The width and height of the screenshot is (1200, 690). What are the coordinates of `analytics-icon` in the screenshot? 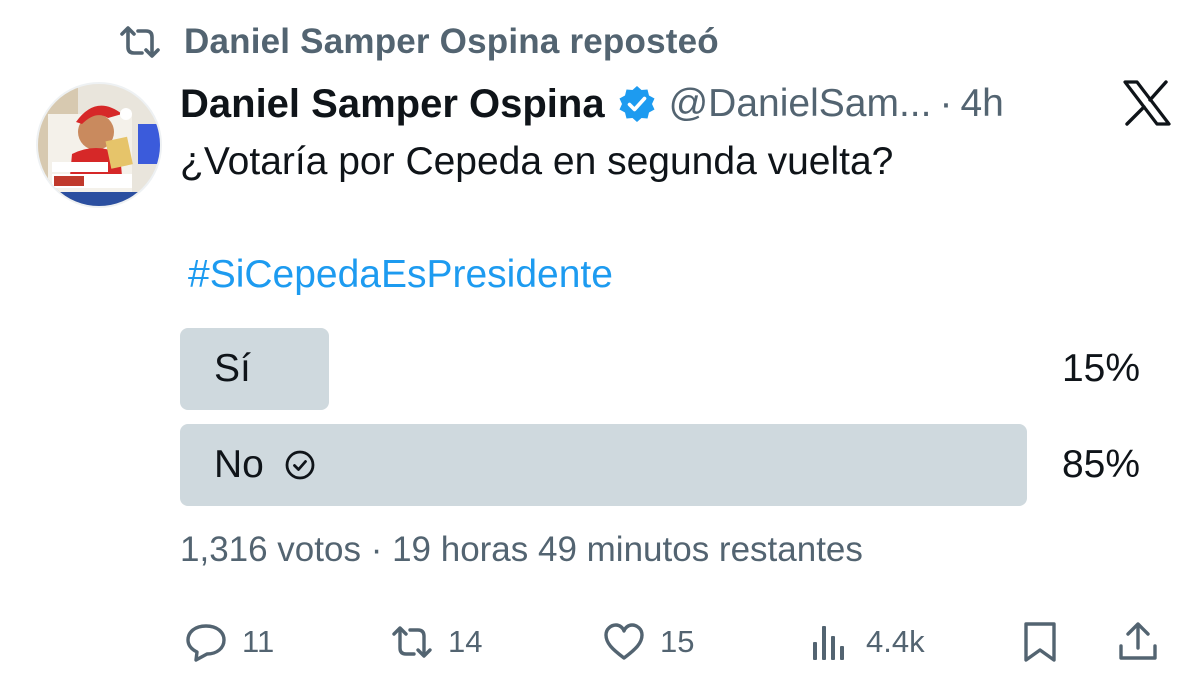 It's located at (828, 643).